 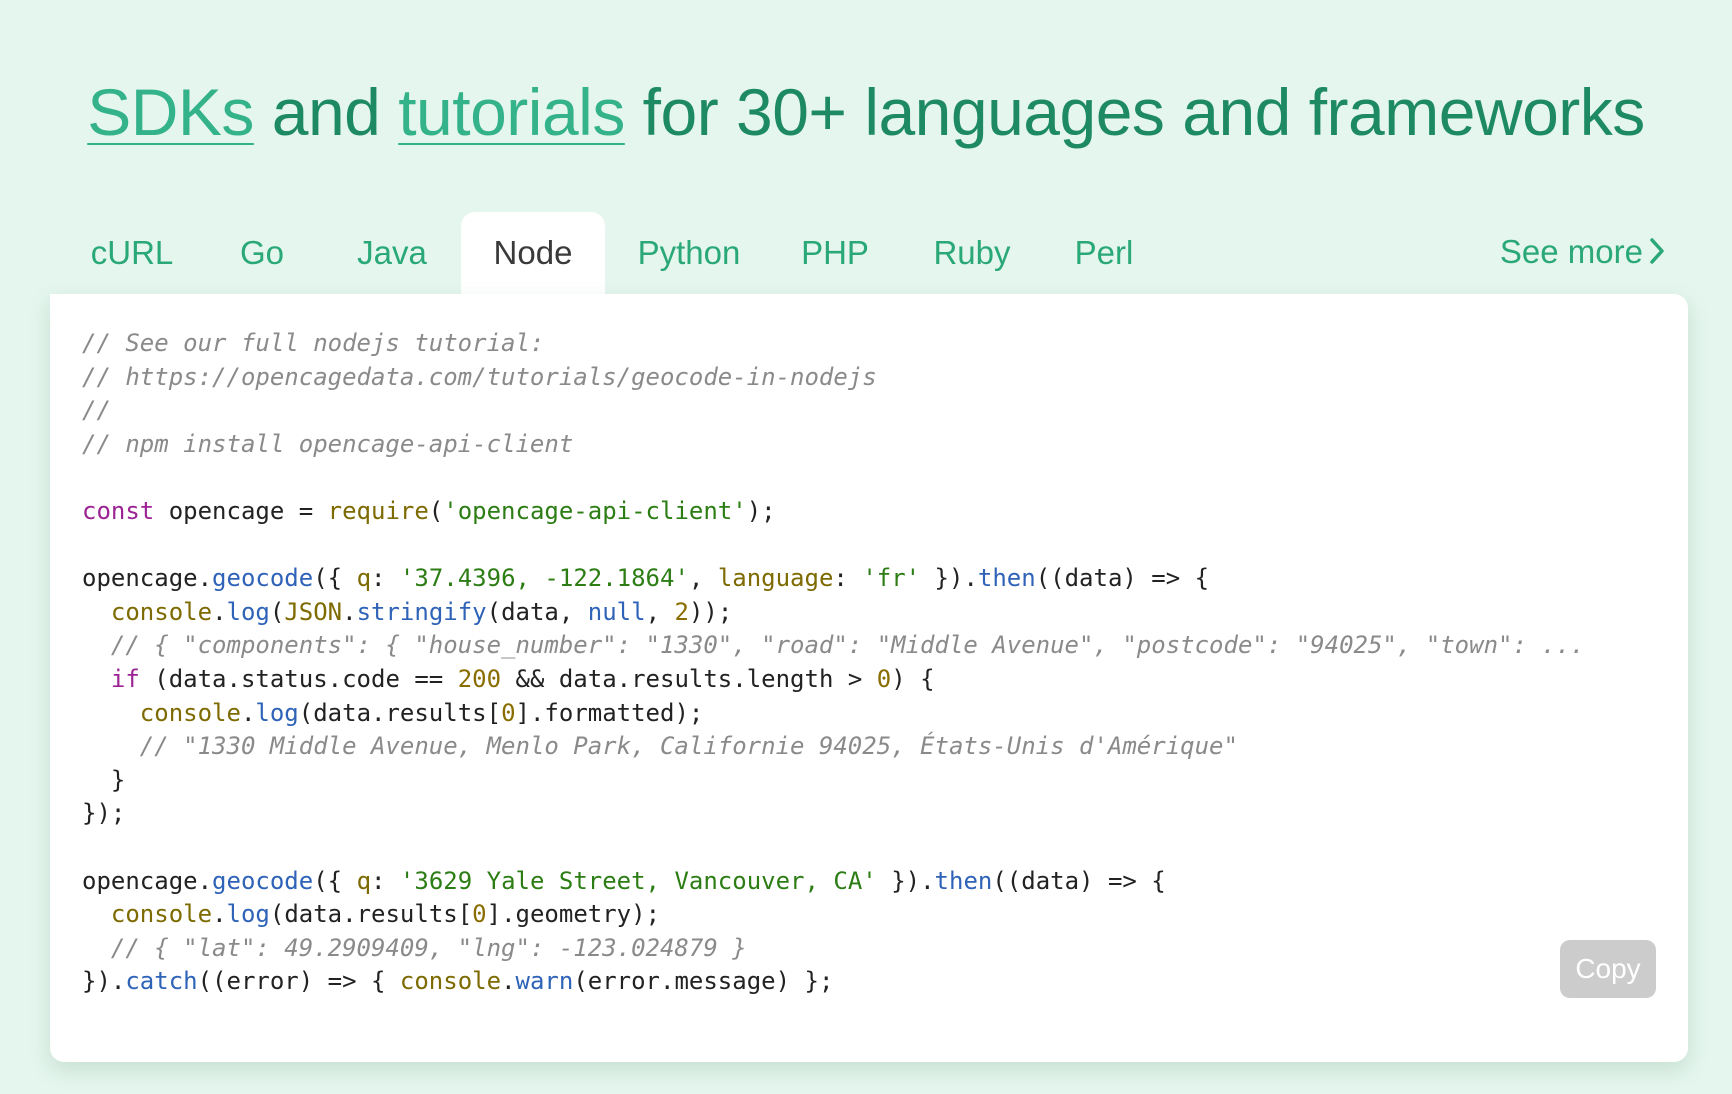 I want to click on headline-text-rest: for 30+ languages and frameworks, so click(x=1135, y=112).